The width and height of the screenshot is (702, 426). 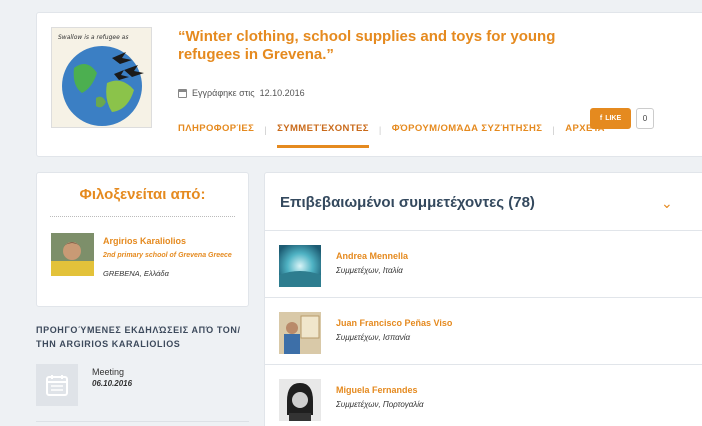 I want to click on thumb-caption: Swallow is a refugee as, so click(x=93, y=37).